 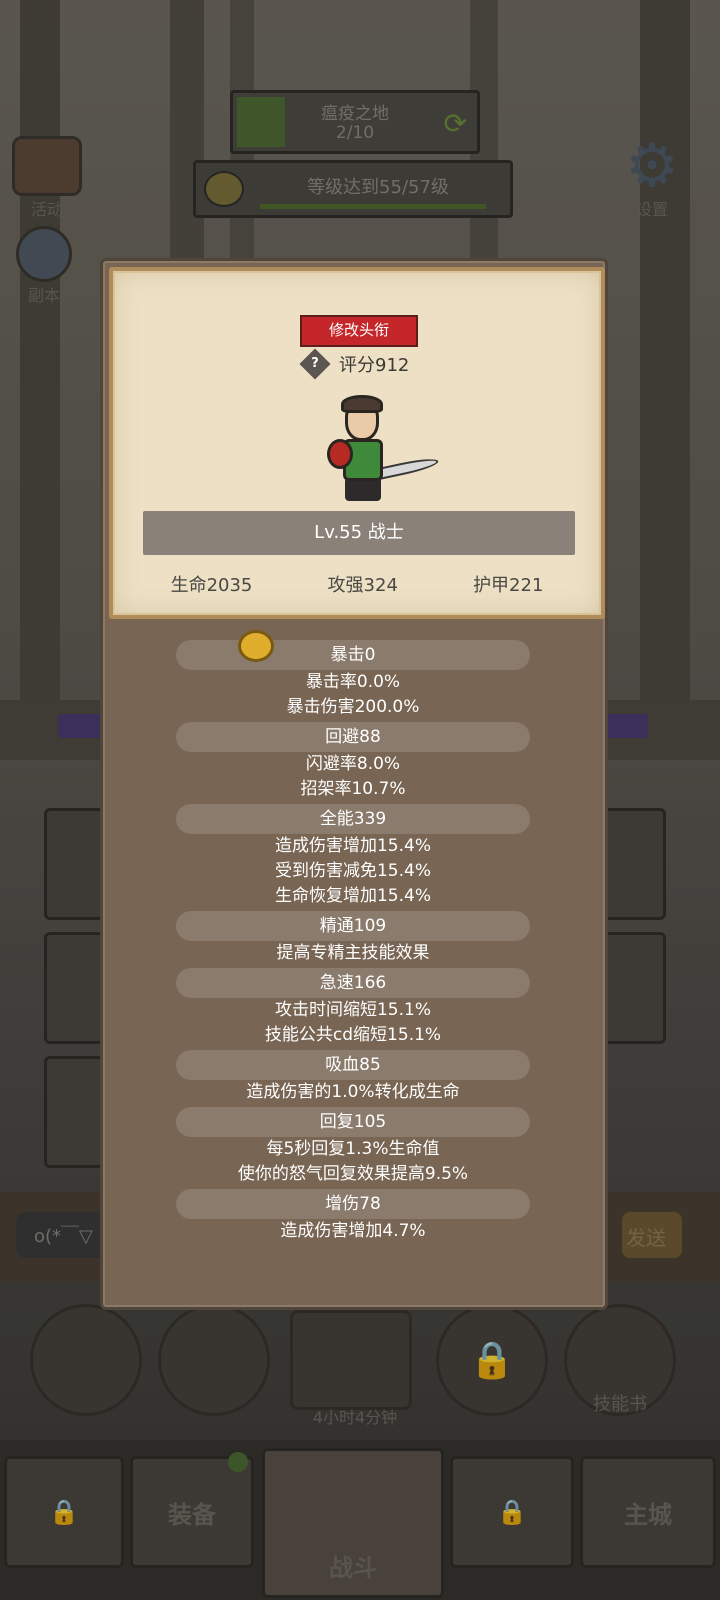 What do you see at coordinates (352, 846) in the screenshot?
I see `attr-line: 造成伤害增加15.4%` at bounding box center [352, 846].